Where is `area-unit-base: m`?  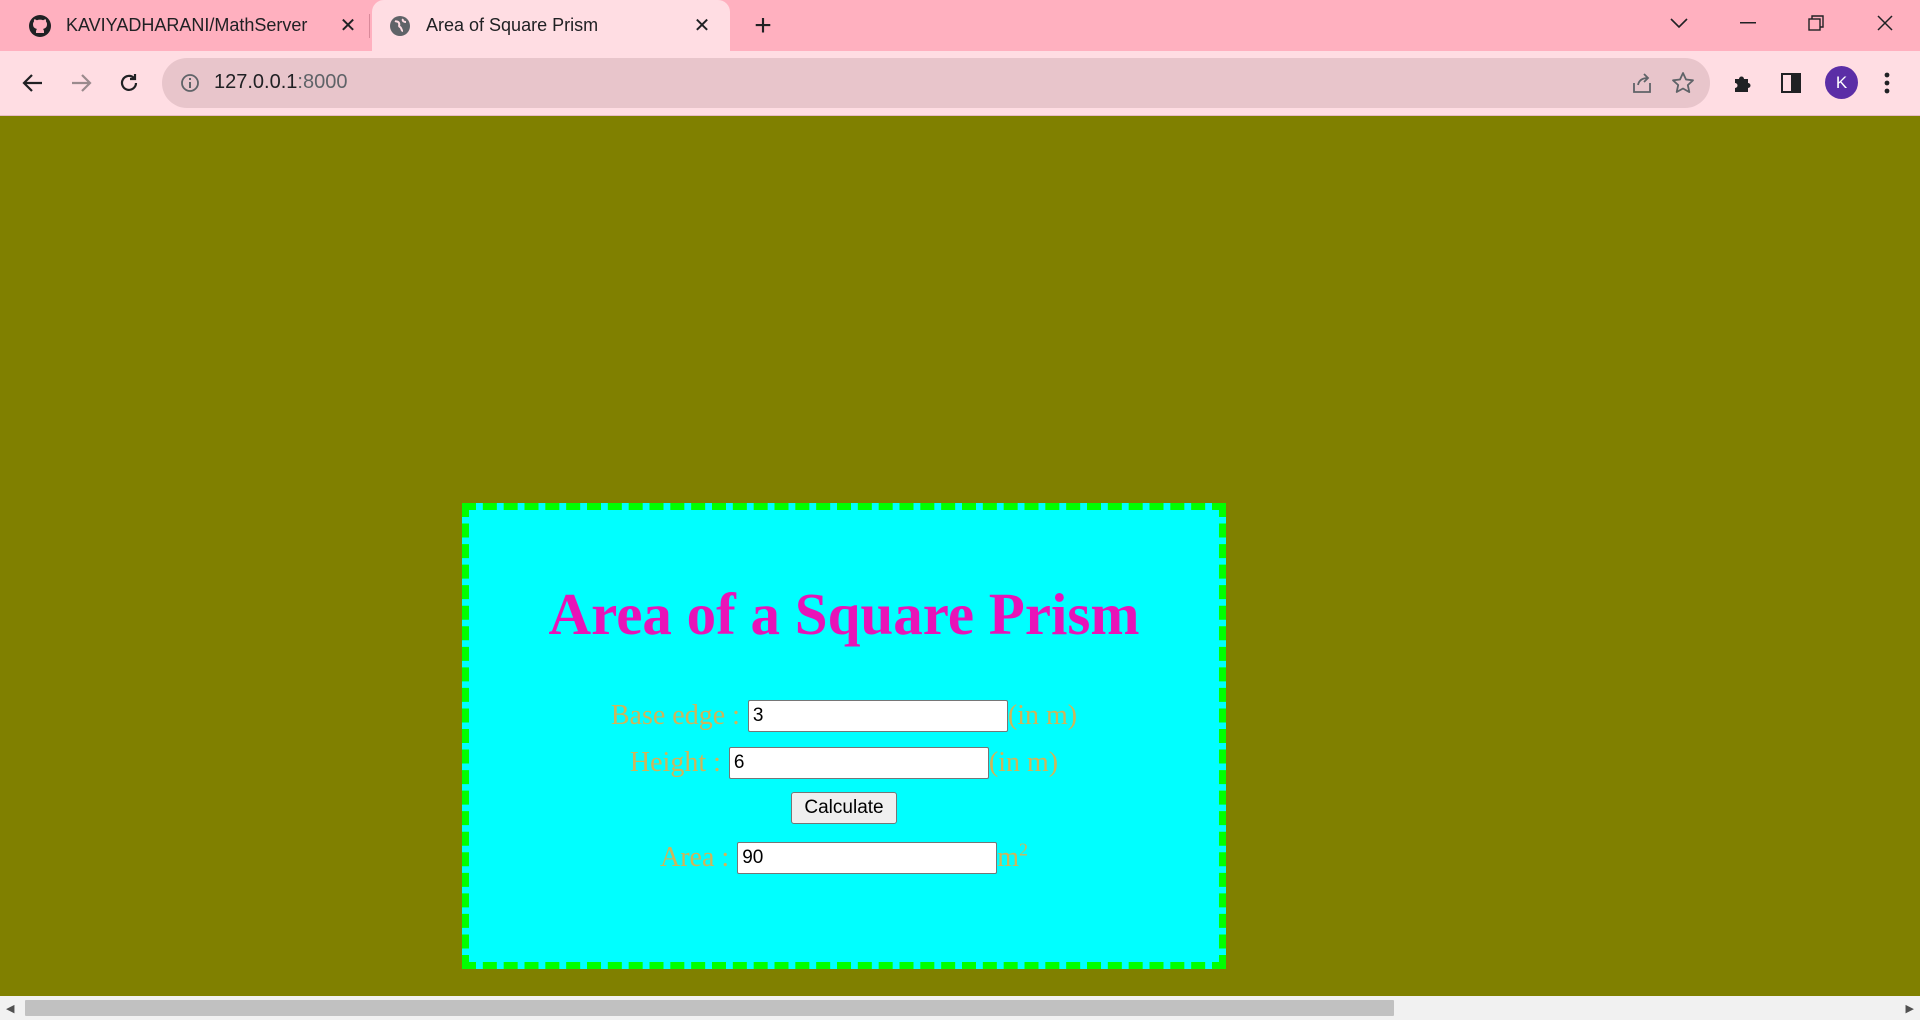
area-unit-base: m is located at coordinates (1008, 857).